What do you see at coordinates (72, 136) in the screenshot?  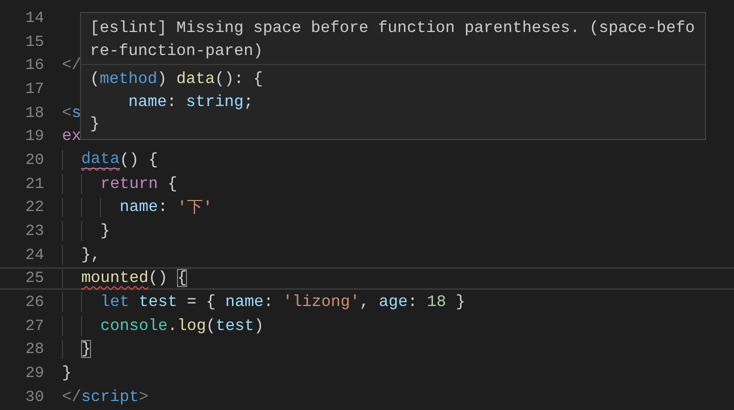 I see `code-token: ex` at bounding box center [72, 136].